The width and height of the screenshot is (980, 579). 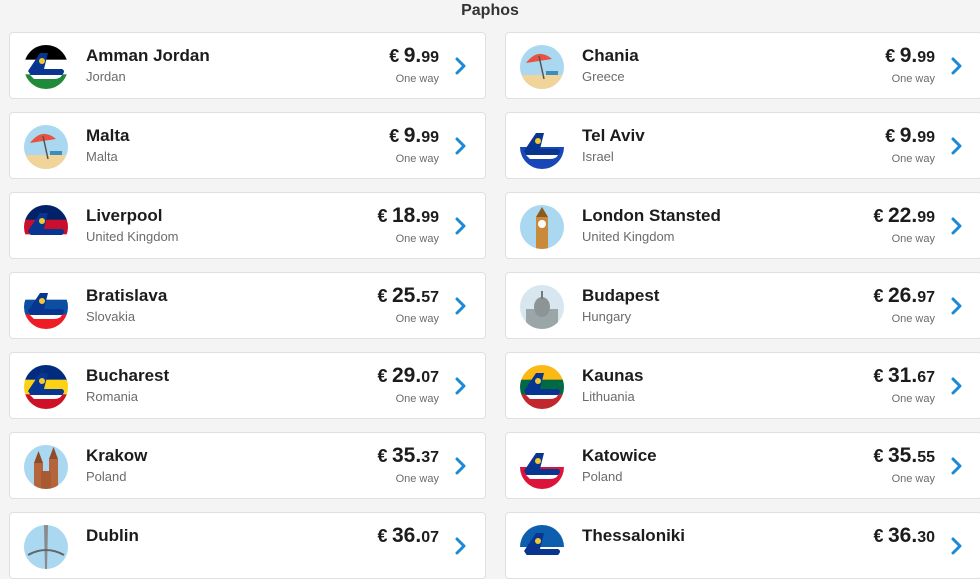 I want to click on plane-flag-lithuania-icon, so click(x=542, y=387).